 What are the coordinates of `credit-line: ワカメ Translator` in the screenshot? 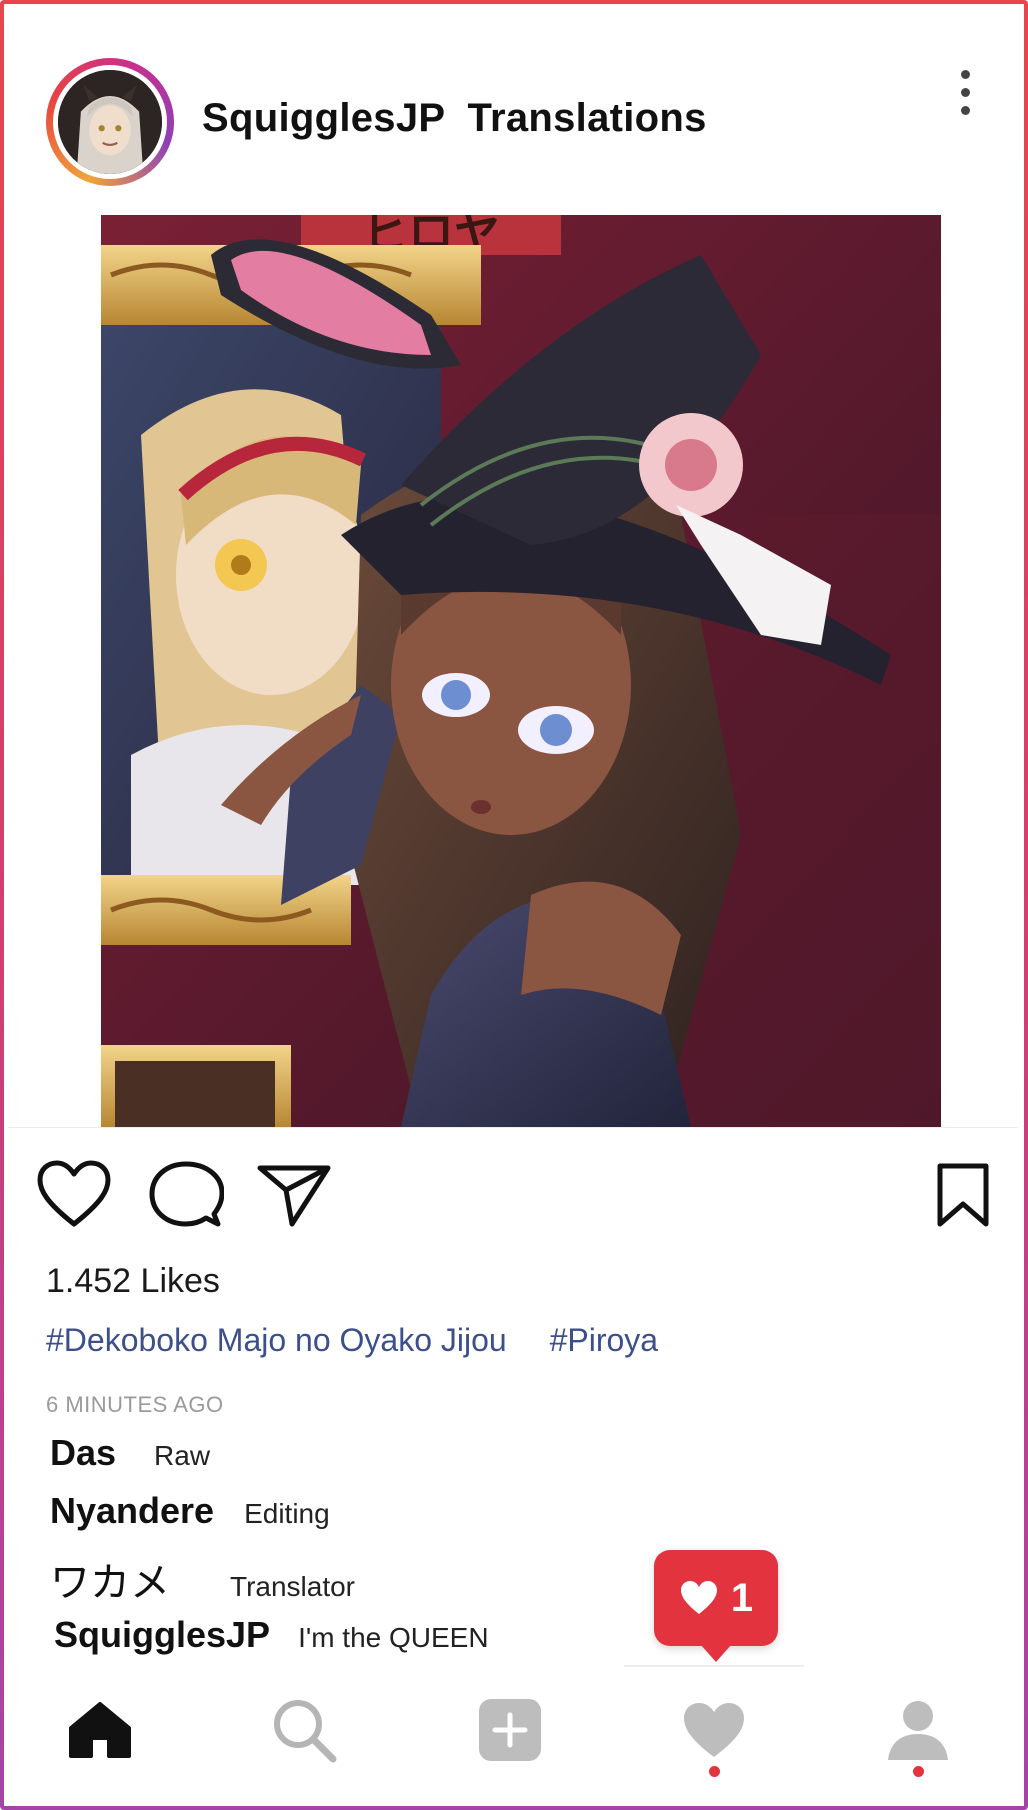 It's located at (202, 1579).